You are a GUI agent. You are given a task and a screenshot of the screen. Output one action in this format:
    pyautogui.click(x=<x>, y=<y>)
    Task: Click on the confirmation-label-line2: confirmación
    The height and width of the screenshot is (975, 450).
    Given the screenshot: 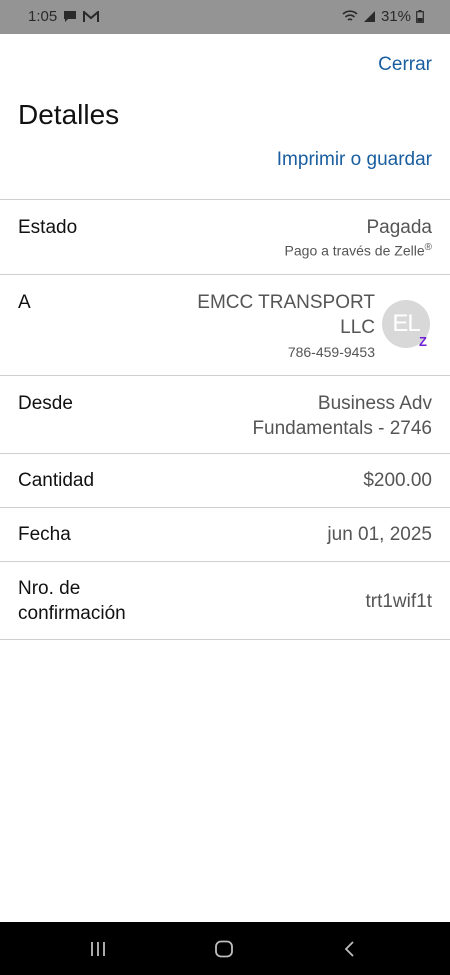 What is the action you would take?
    pyautogui.click(x=72, y=613)
    